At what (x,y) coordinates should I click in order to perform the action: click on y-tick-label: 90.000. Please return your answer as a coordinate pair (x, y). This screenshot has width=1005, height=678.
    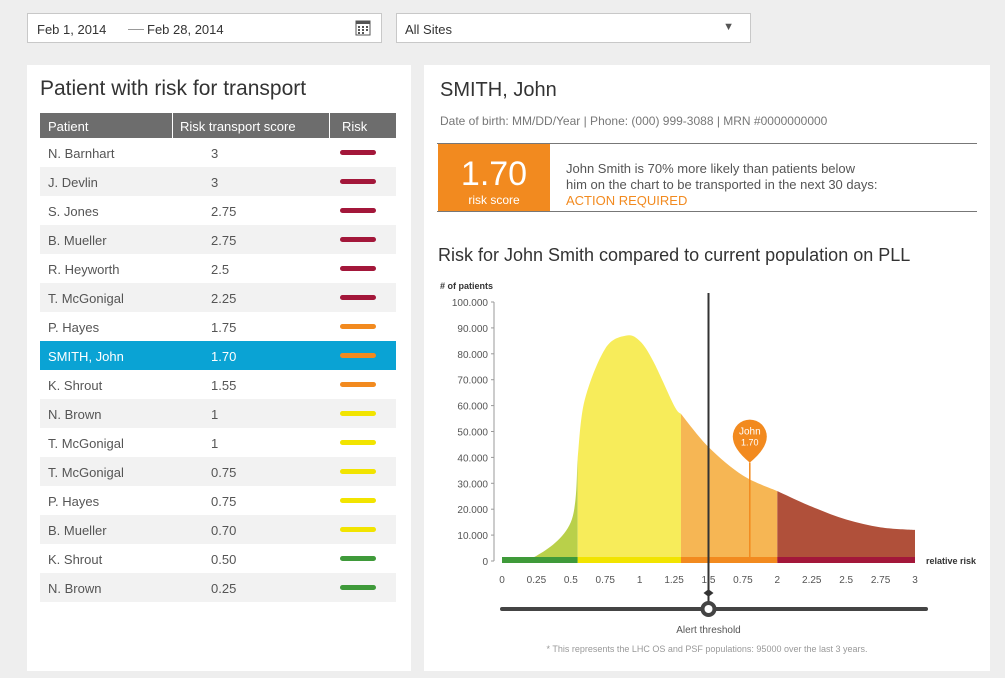
    Looking at the image, I should click on (472, 329).